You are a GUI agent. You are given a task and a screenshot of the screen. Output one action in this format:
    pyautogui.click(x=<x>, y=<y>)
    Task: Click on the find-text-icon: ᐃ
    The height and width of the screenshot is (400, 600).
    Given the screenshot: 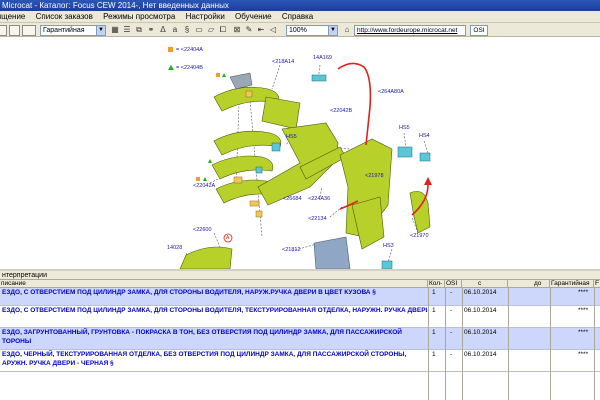 What is the action you would take?
    pyautogui.click(x=163, y=30)
    